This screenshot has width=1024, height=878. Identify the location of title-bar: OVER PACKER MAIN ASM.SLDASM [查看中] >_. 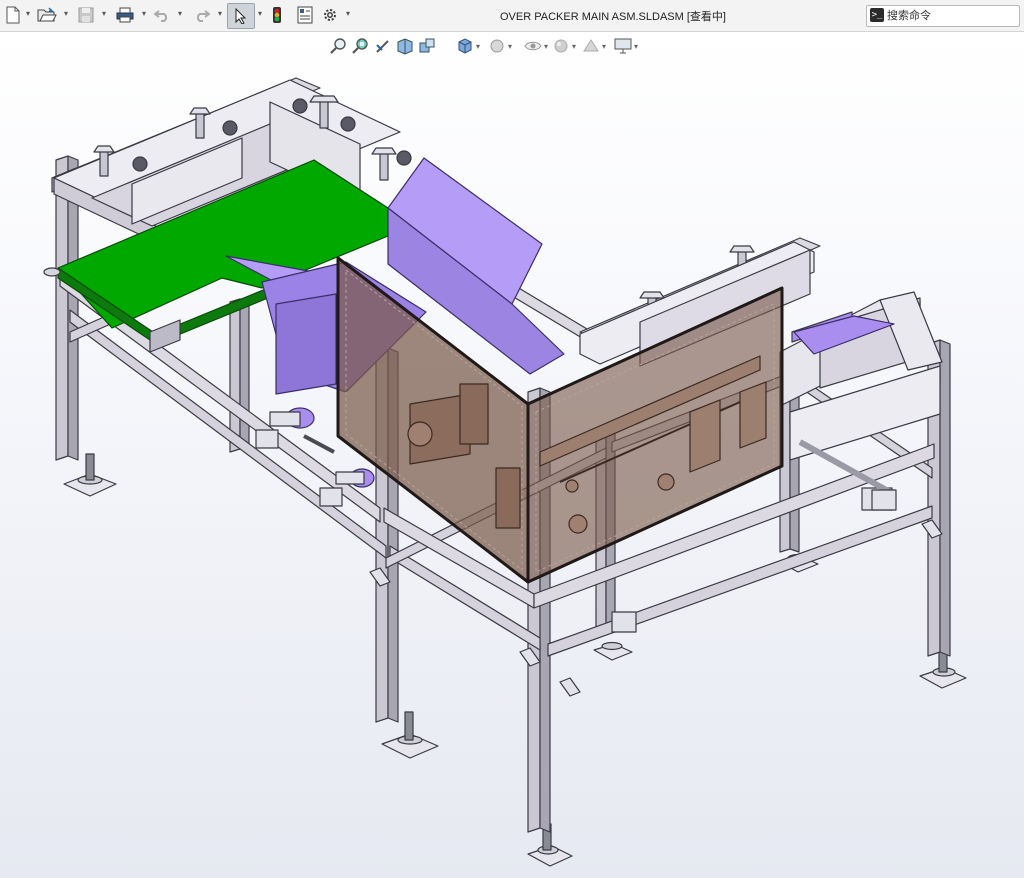
(512, 16).